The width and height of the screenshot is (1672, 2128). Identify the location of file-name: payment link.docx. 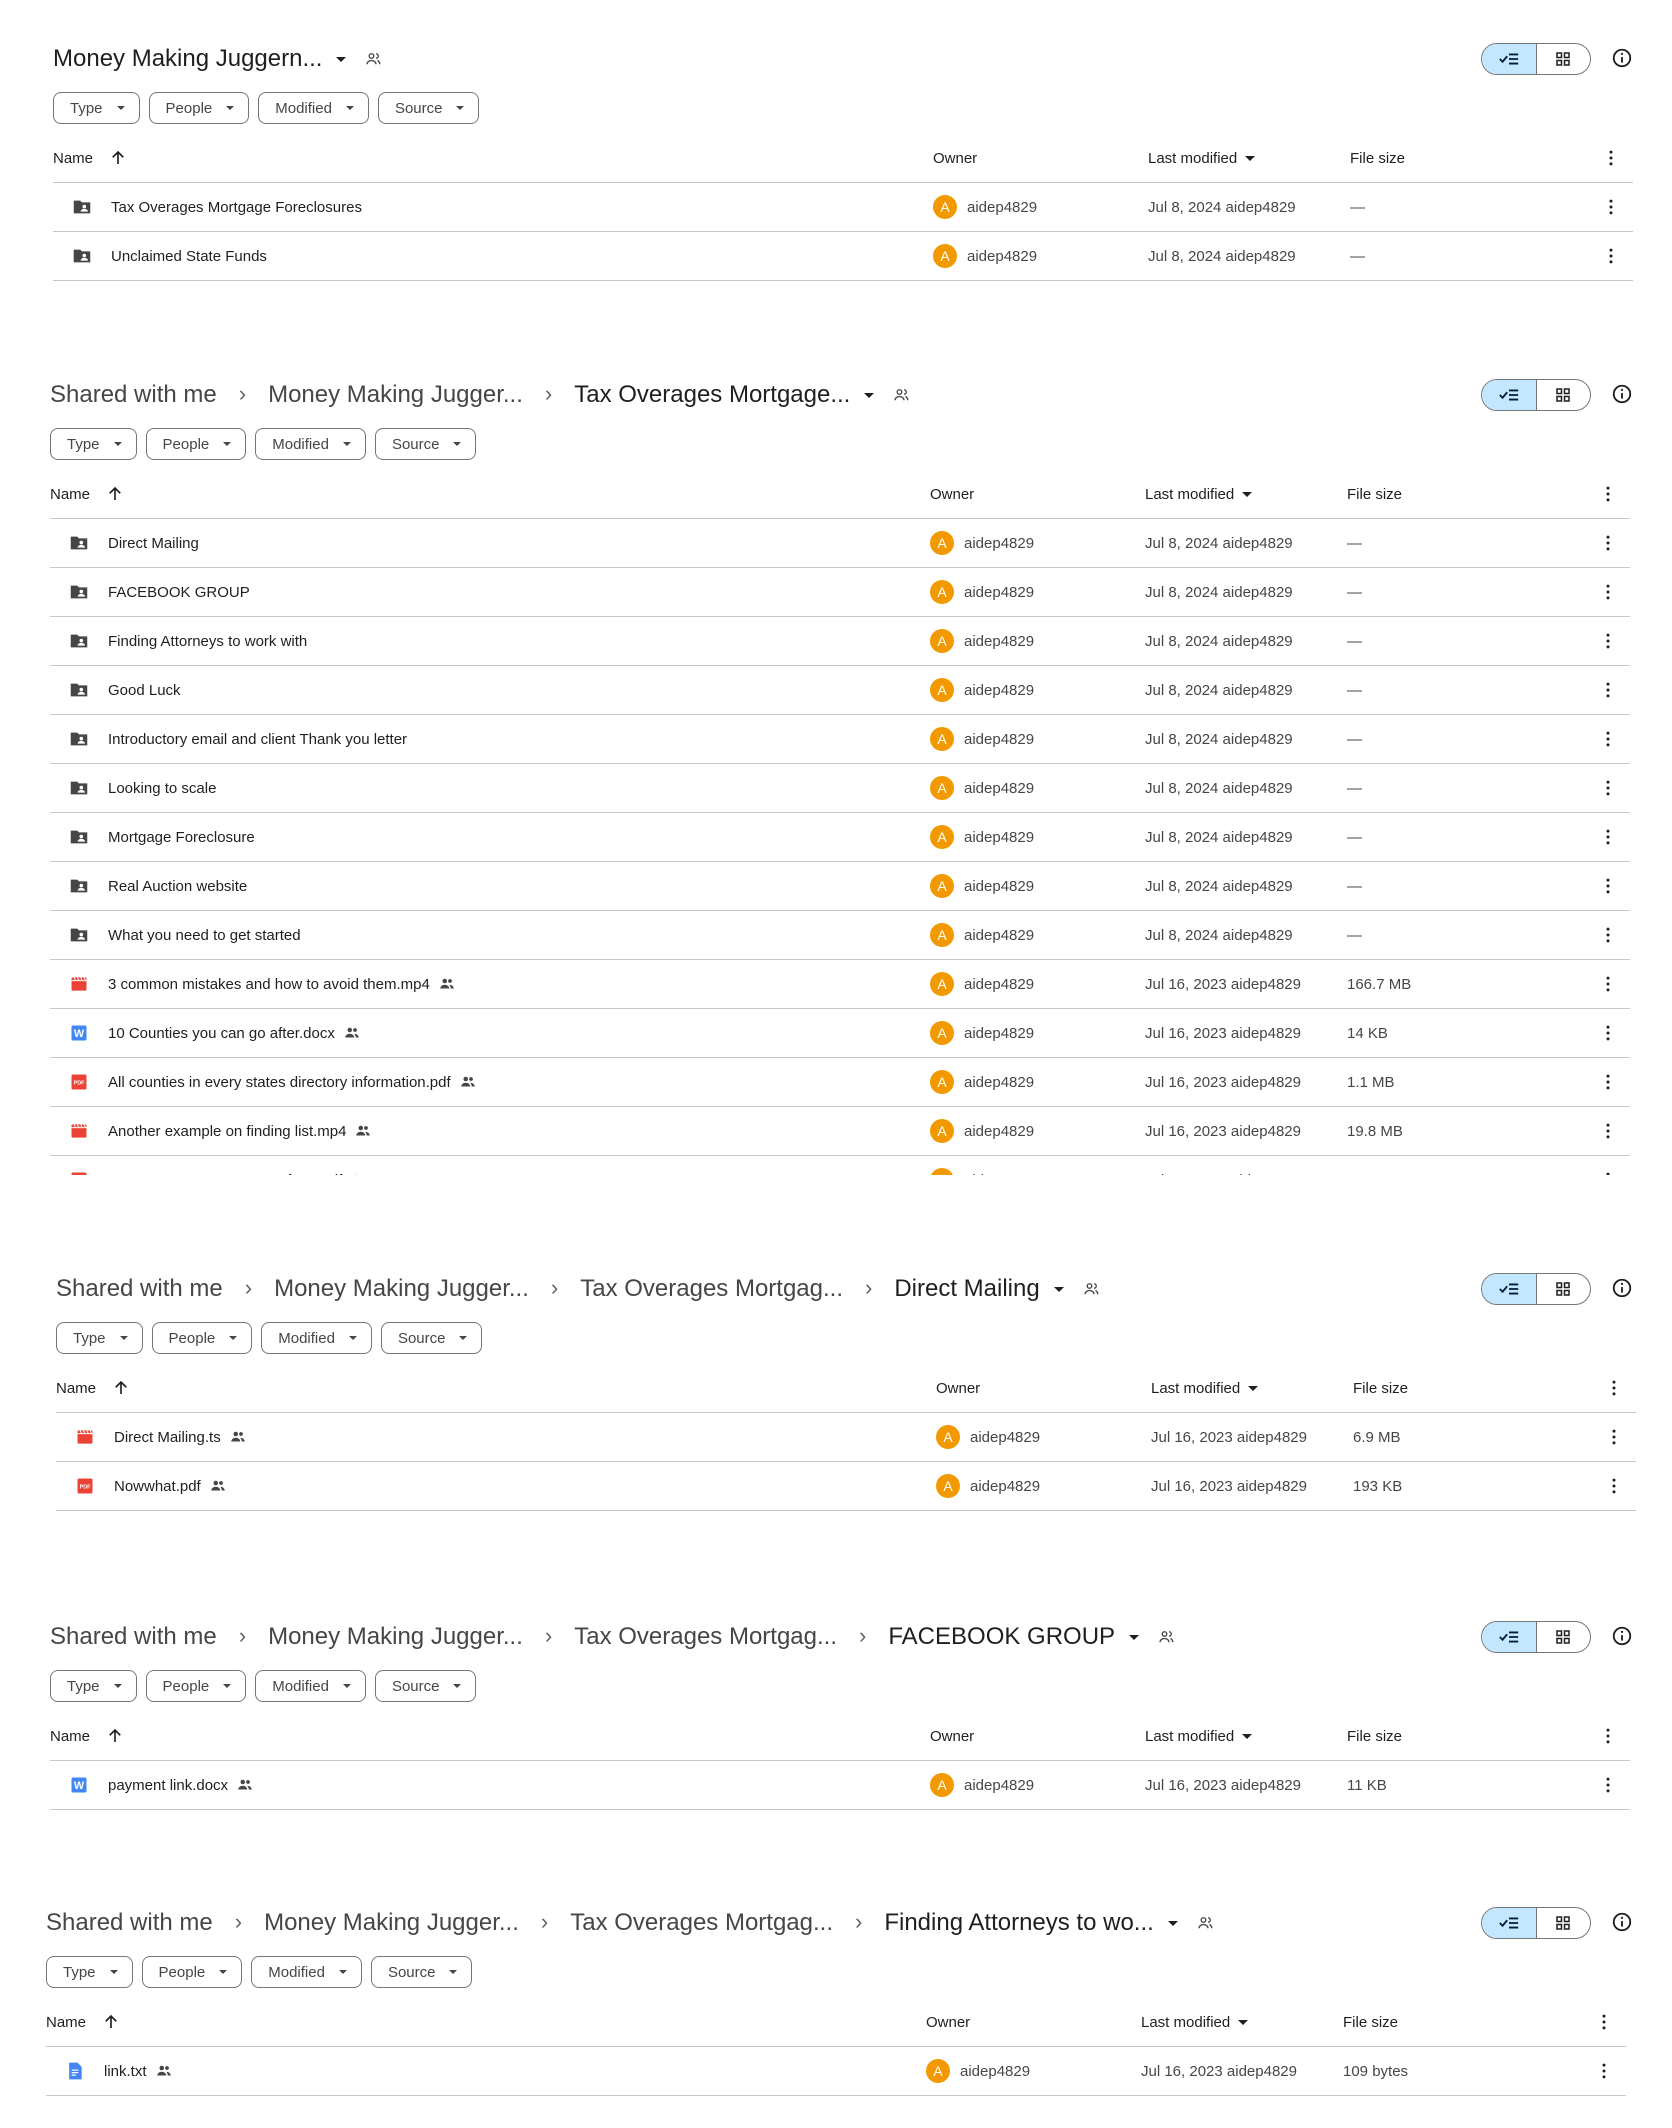
(168, 1785).